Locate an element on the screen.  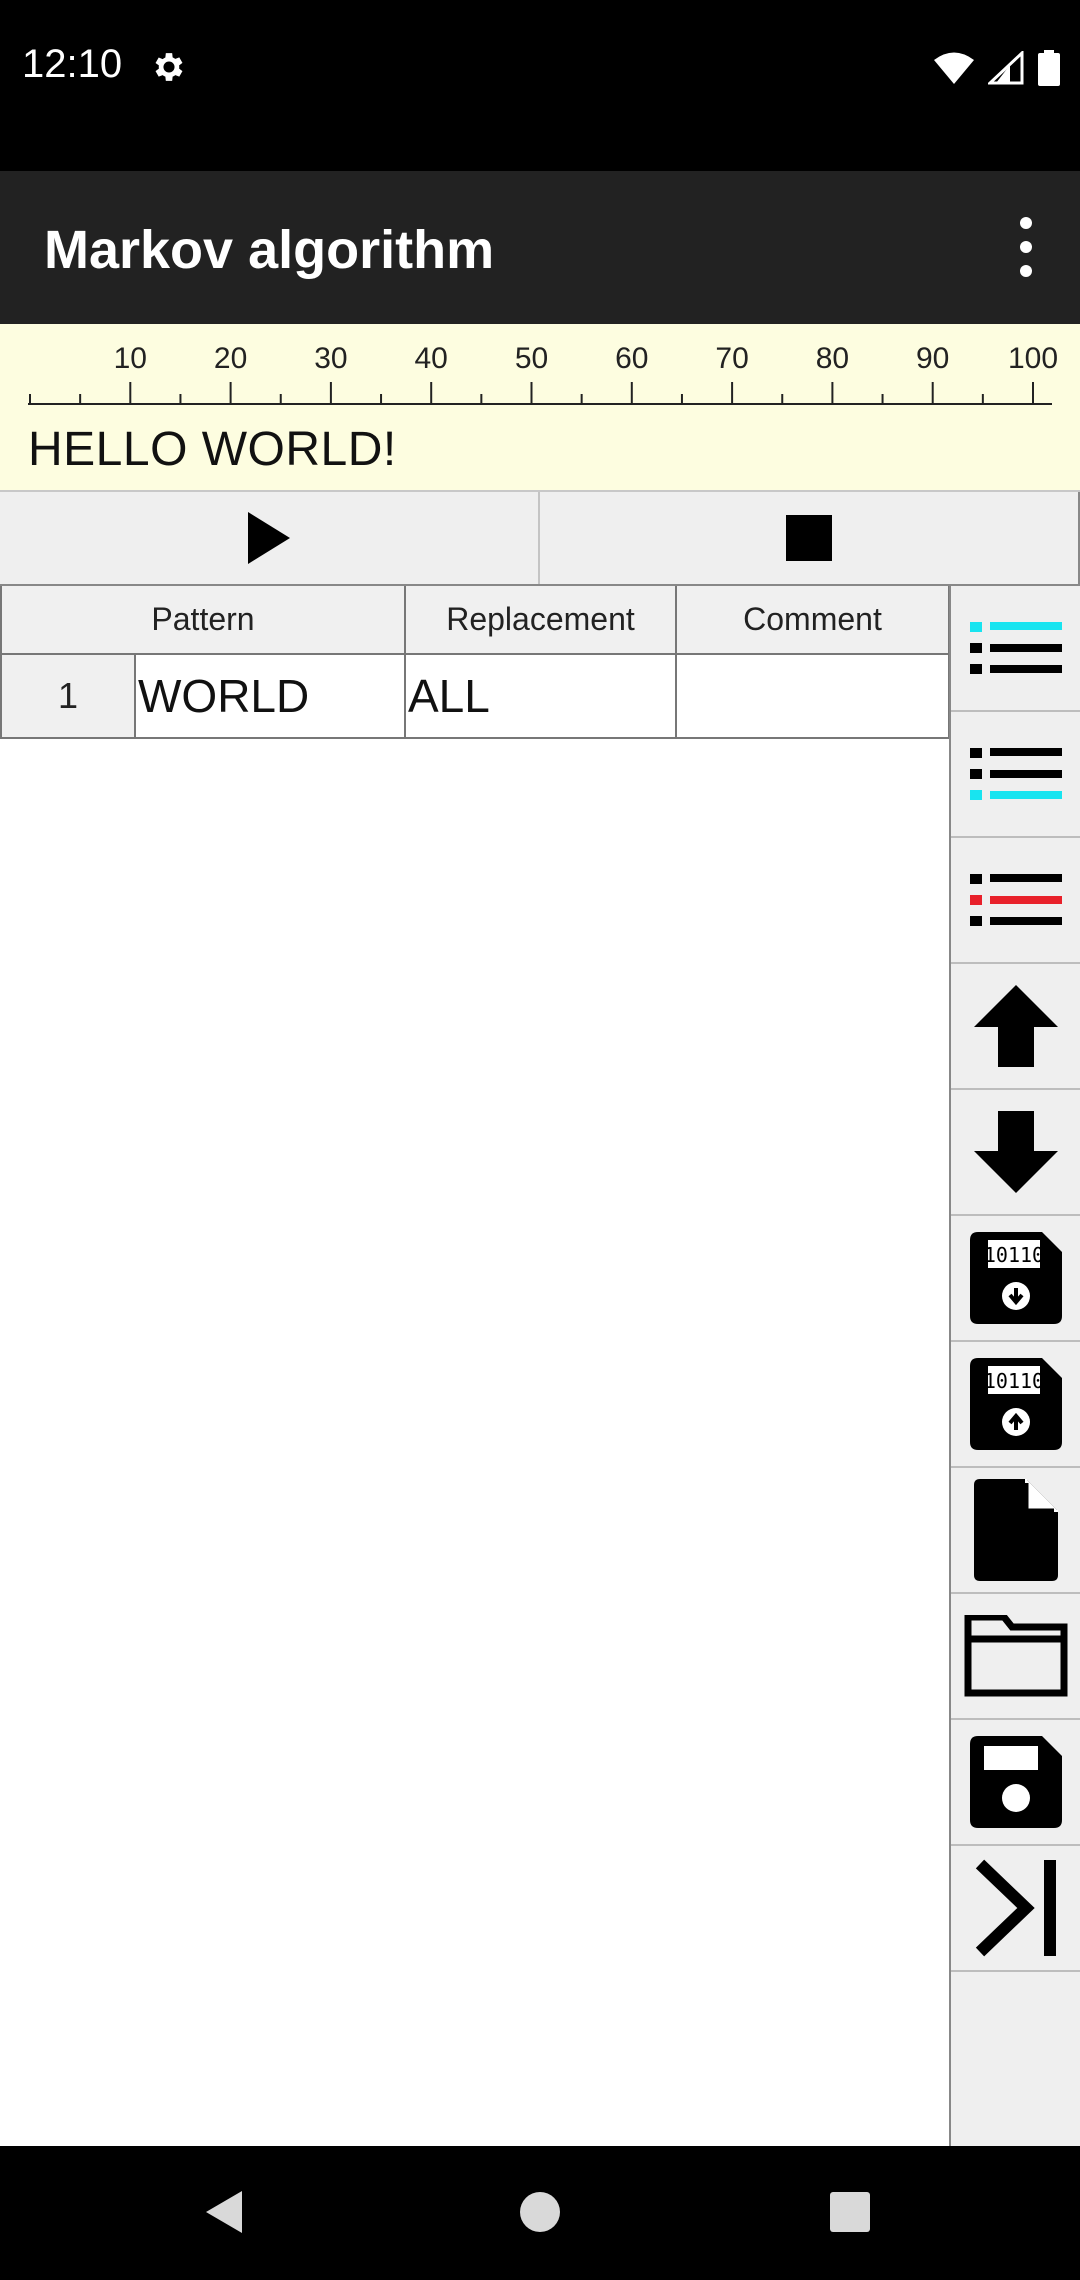
step-button is located at coordinates (1015, 1909).